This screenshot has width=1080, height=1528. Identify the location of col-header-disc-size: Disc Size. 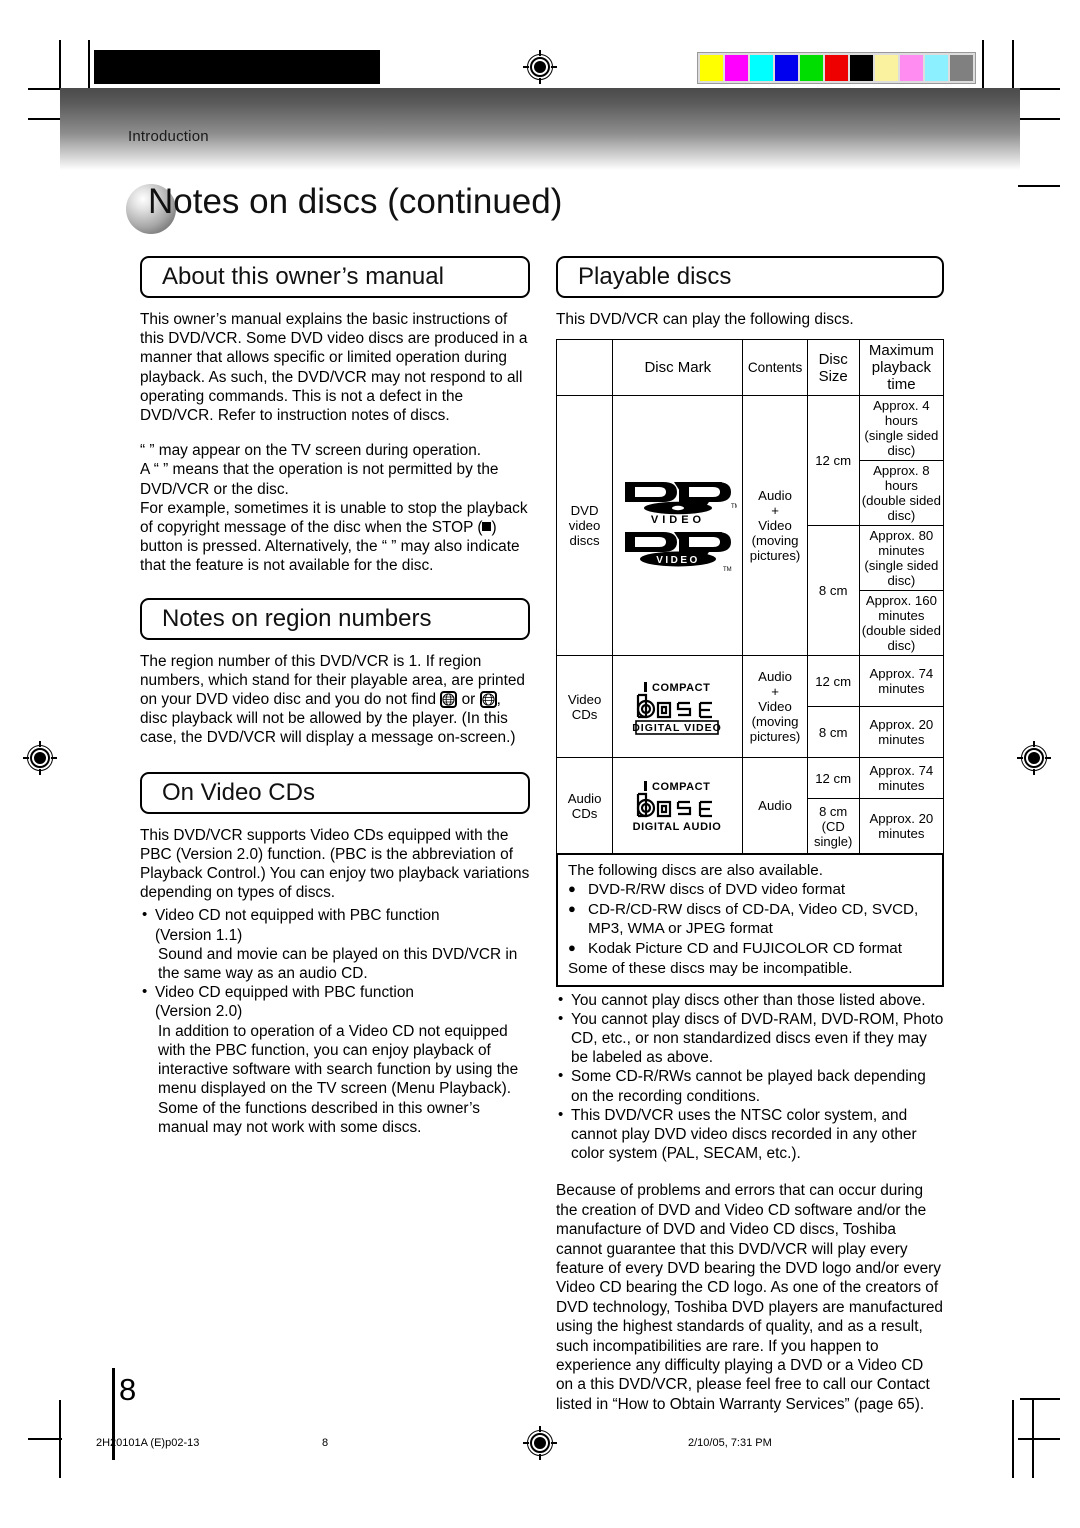
(833, 368).